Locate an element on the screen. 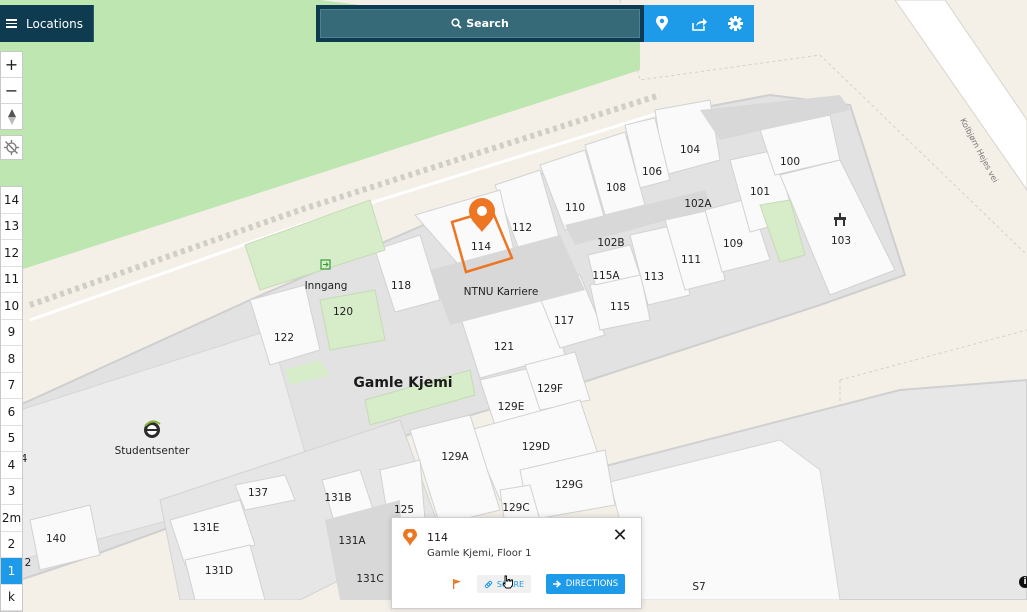 The width and height of the screenshot is (1027, 612). room-label-131e: 131E is located at coordinates (206, 528).